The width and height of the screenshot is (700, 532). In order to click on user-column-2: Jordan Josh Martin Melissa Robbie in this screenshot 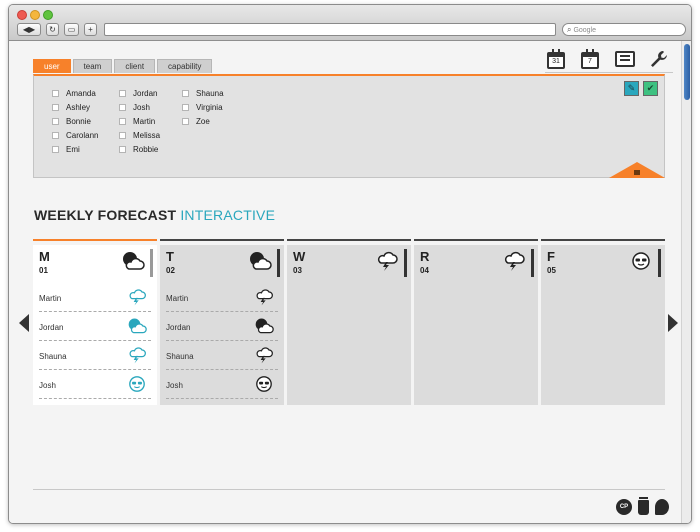, I will do `click(139, 121)`.